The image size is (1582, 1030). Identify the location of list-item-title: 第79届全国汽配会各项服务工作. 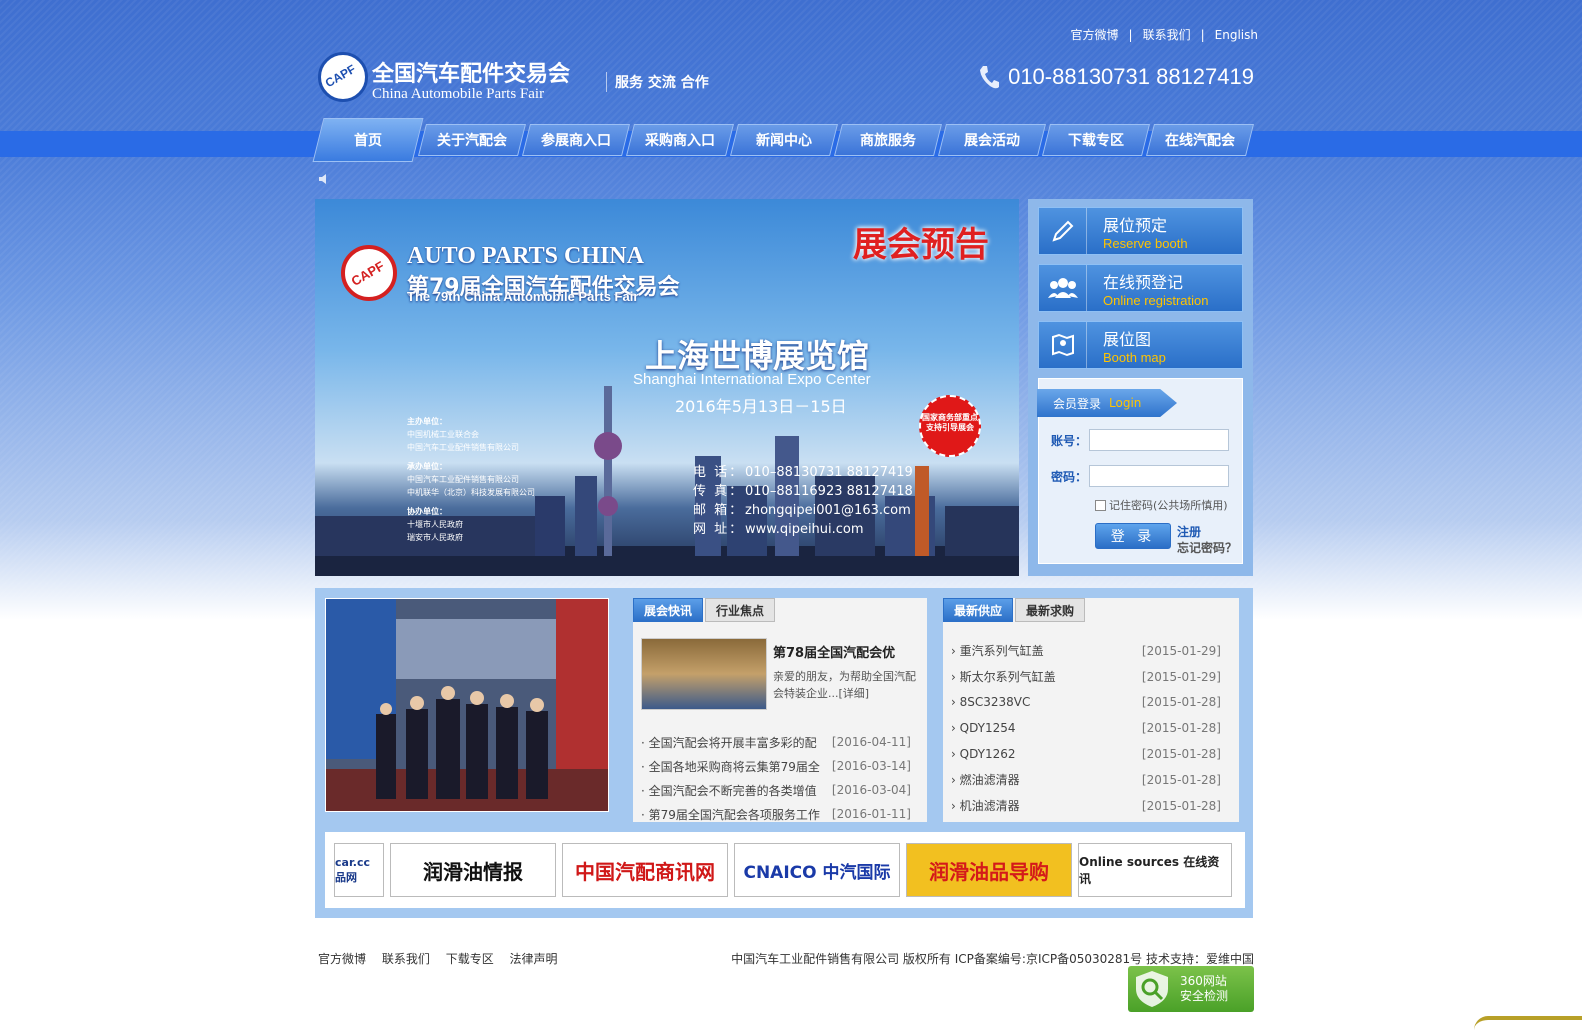
(730, 814).